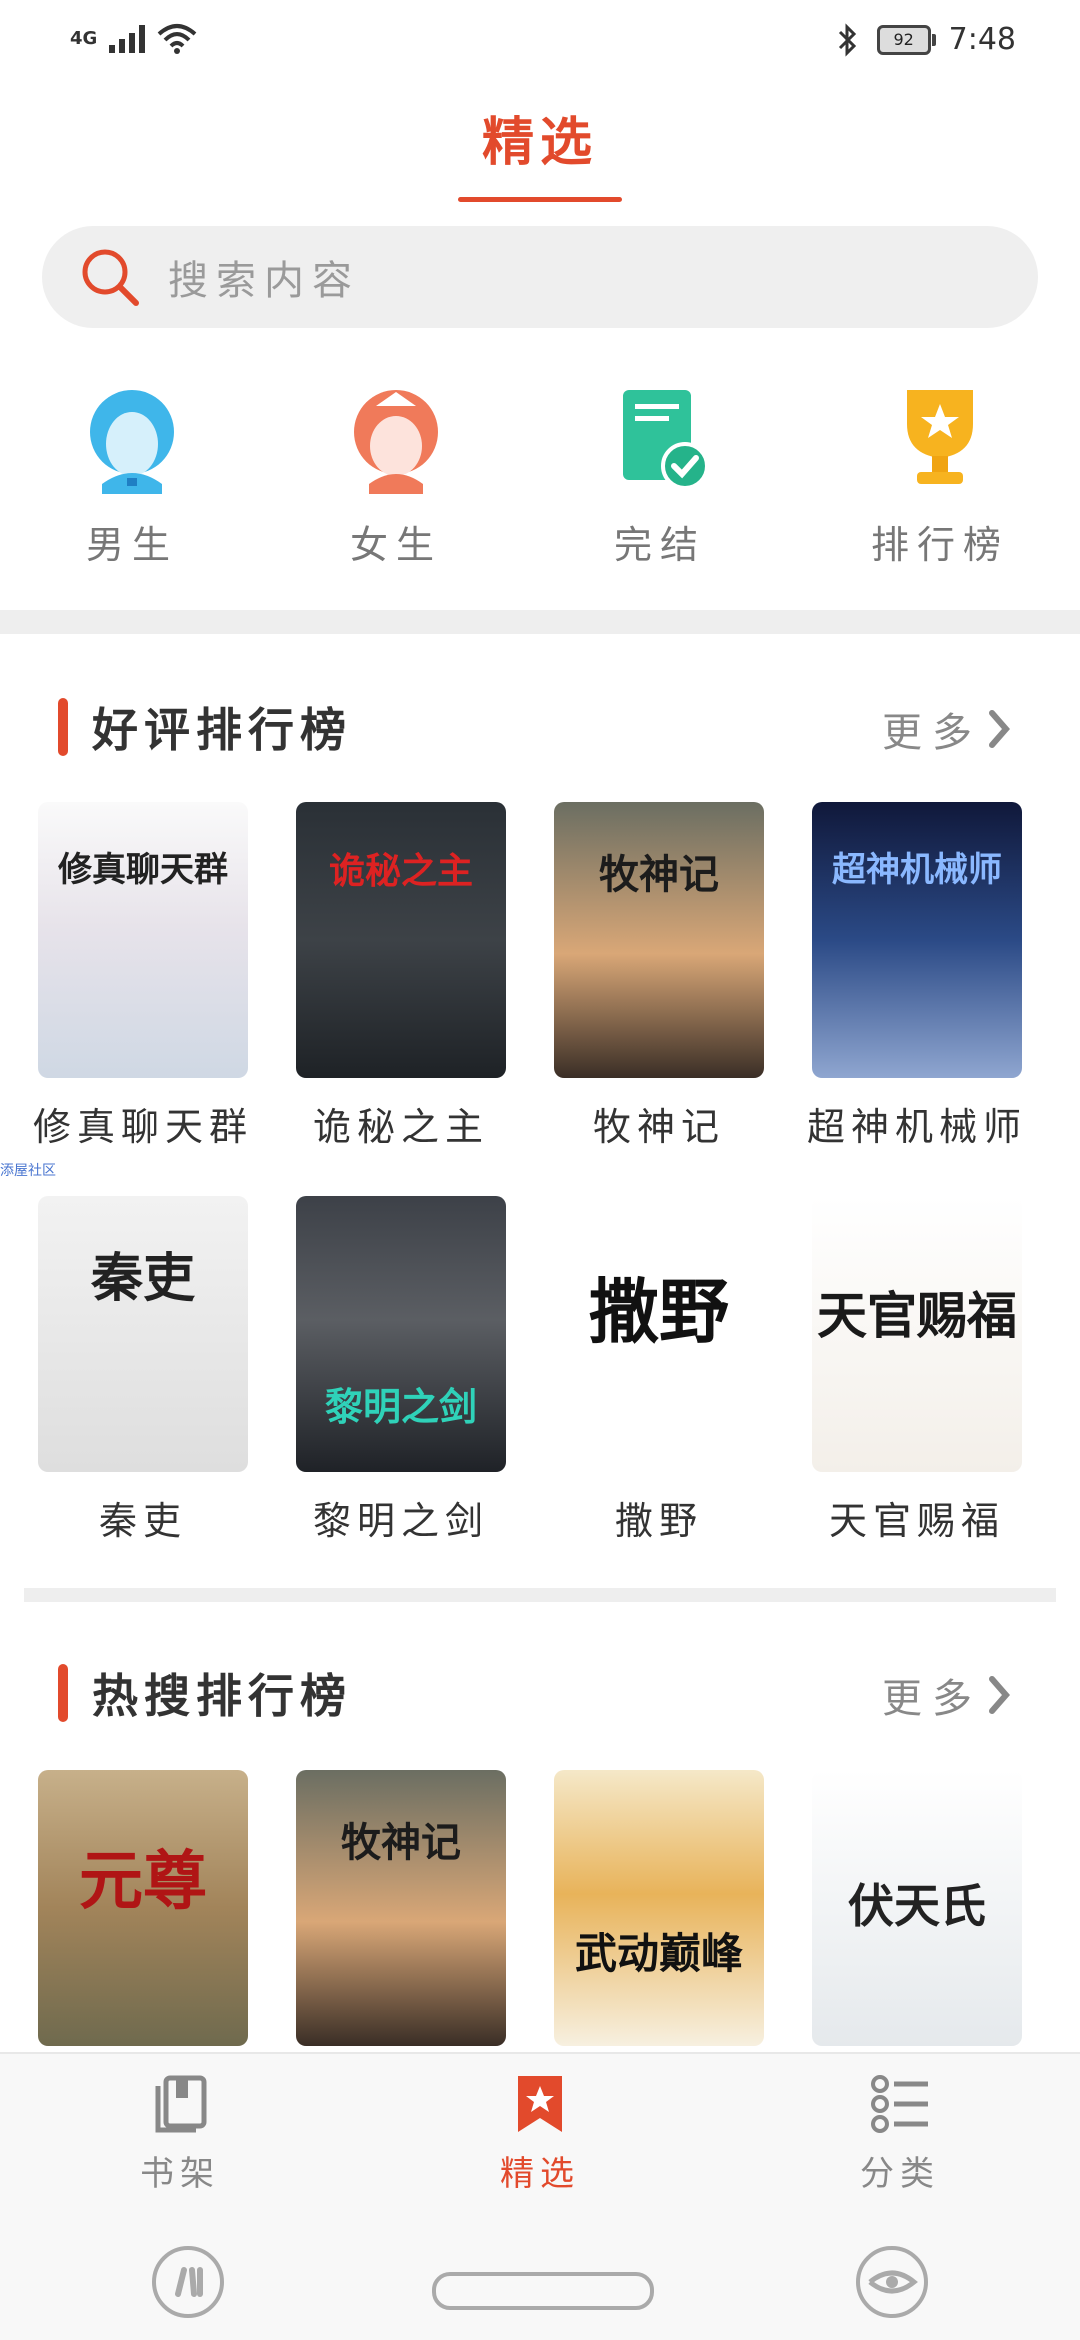 This screenshot has height=2340, width=1080. Describe the element at coordinates (540, 2133) in the screenshot. I see `nav-featured: 精选` at that location.